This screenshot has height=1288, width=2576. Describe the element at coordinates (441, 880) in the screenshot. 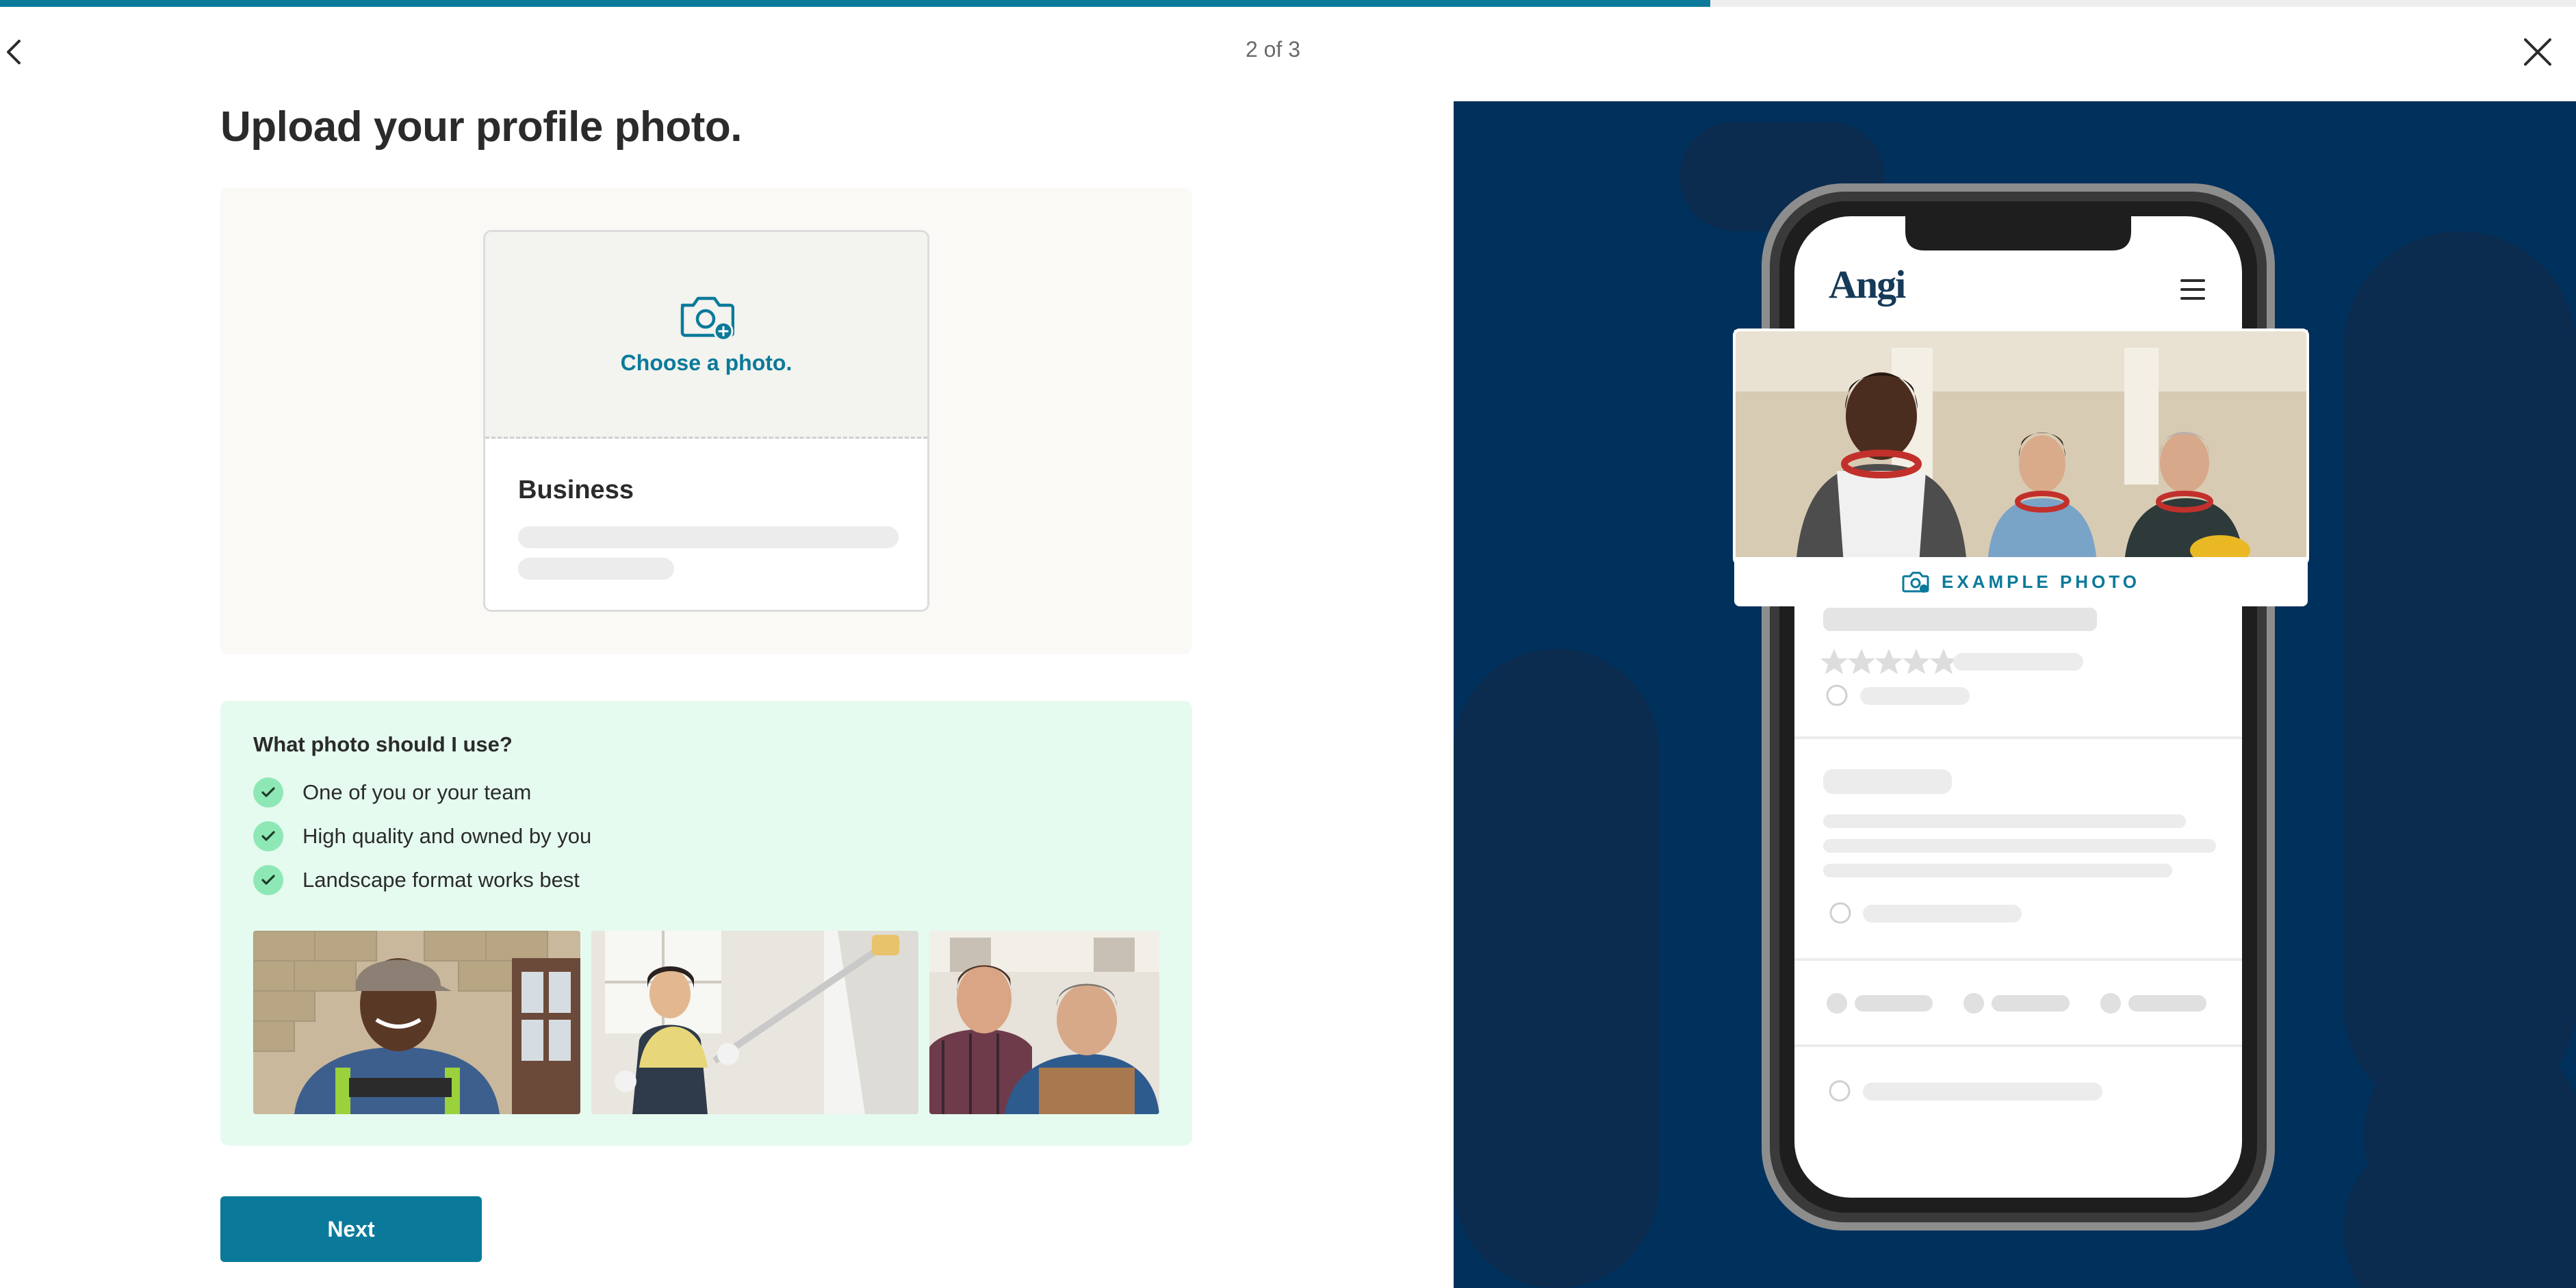

I see `tip-text: Landscape format works best` at that location.